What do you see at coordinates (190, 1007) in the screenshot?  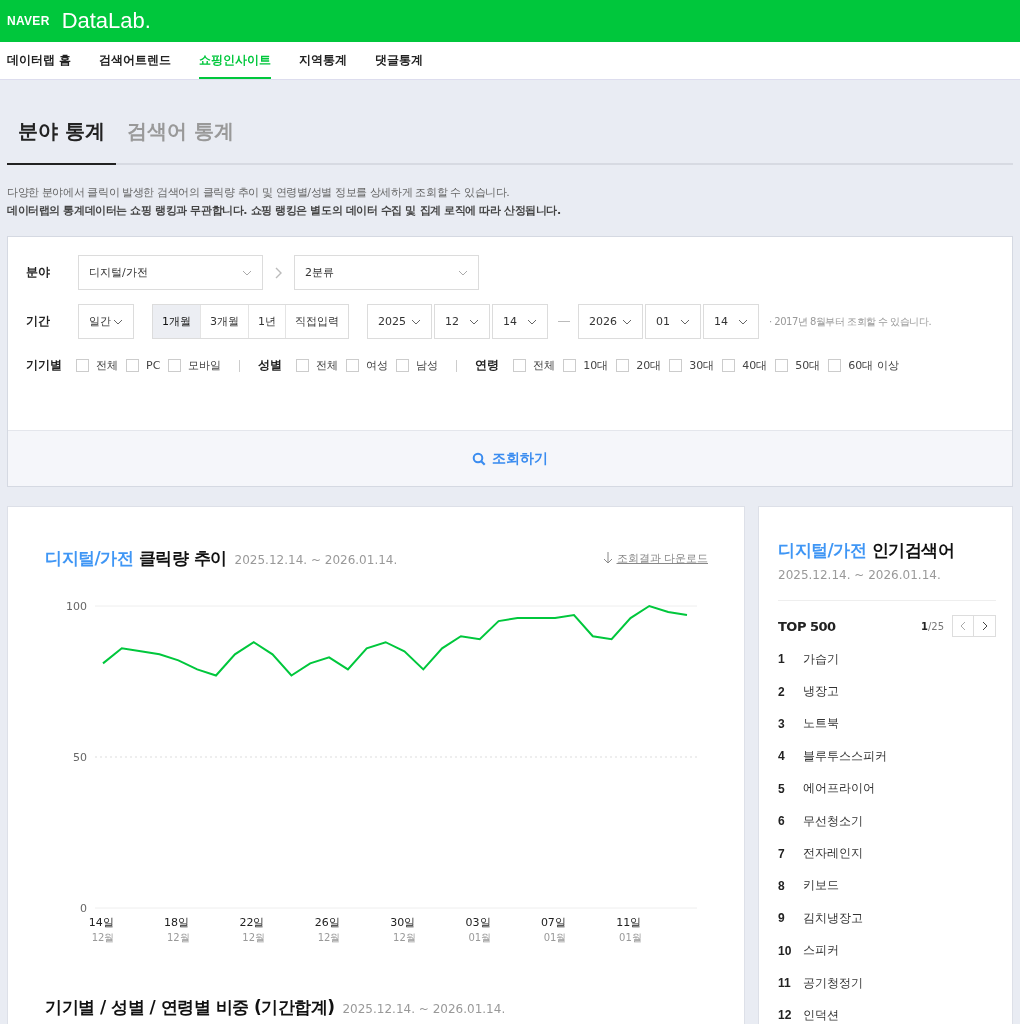 I see `section-title: 기기별 / 성별 / 연령별 비중 (기간합계)` at bounding box center [190, 1007].